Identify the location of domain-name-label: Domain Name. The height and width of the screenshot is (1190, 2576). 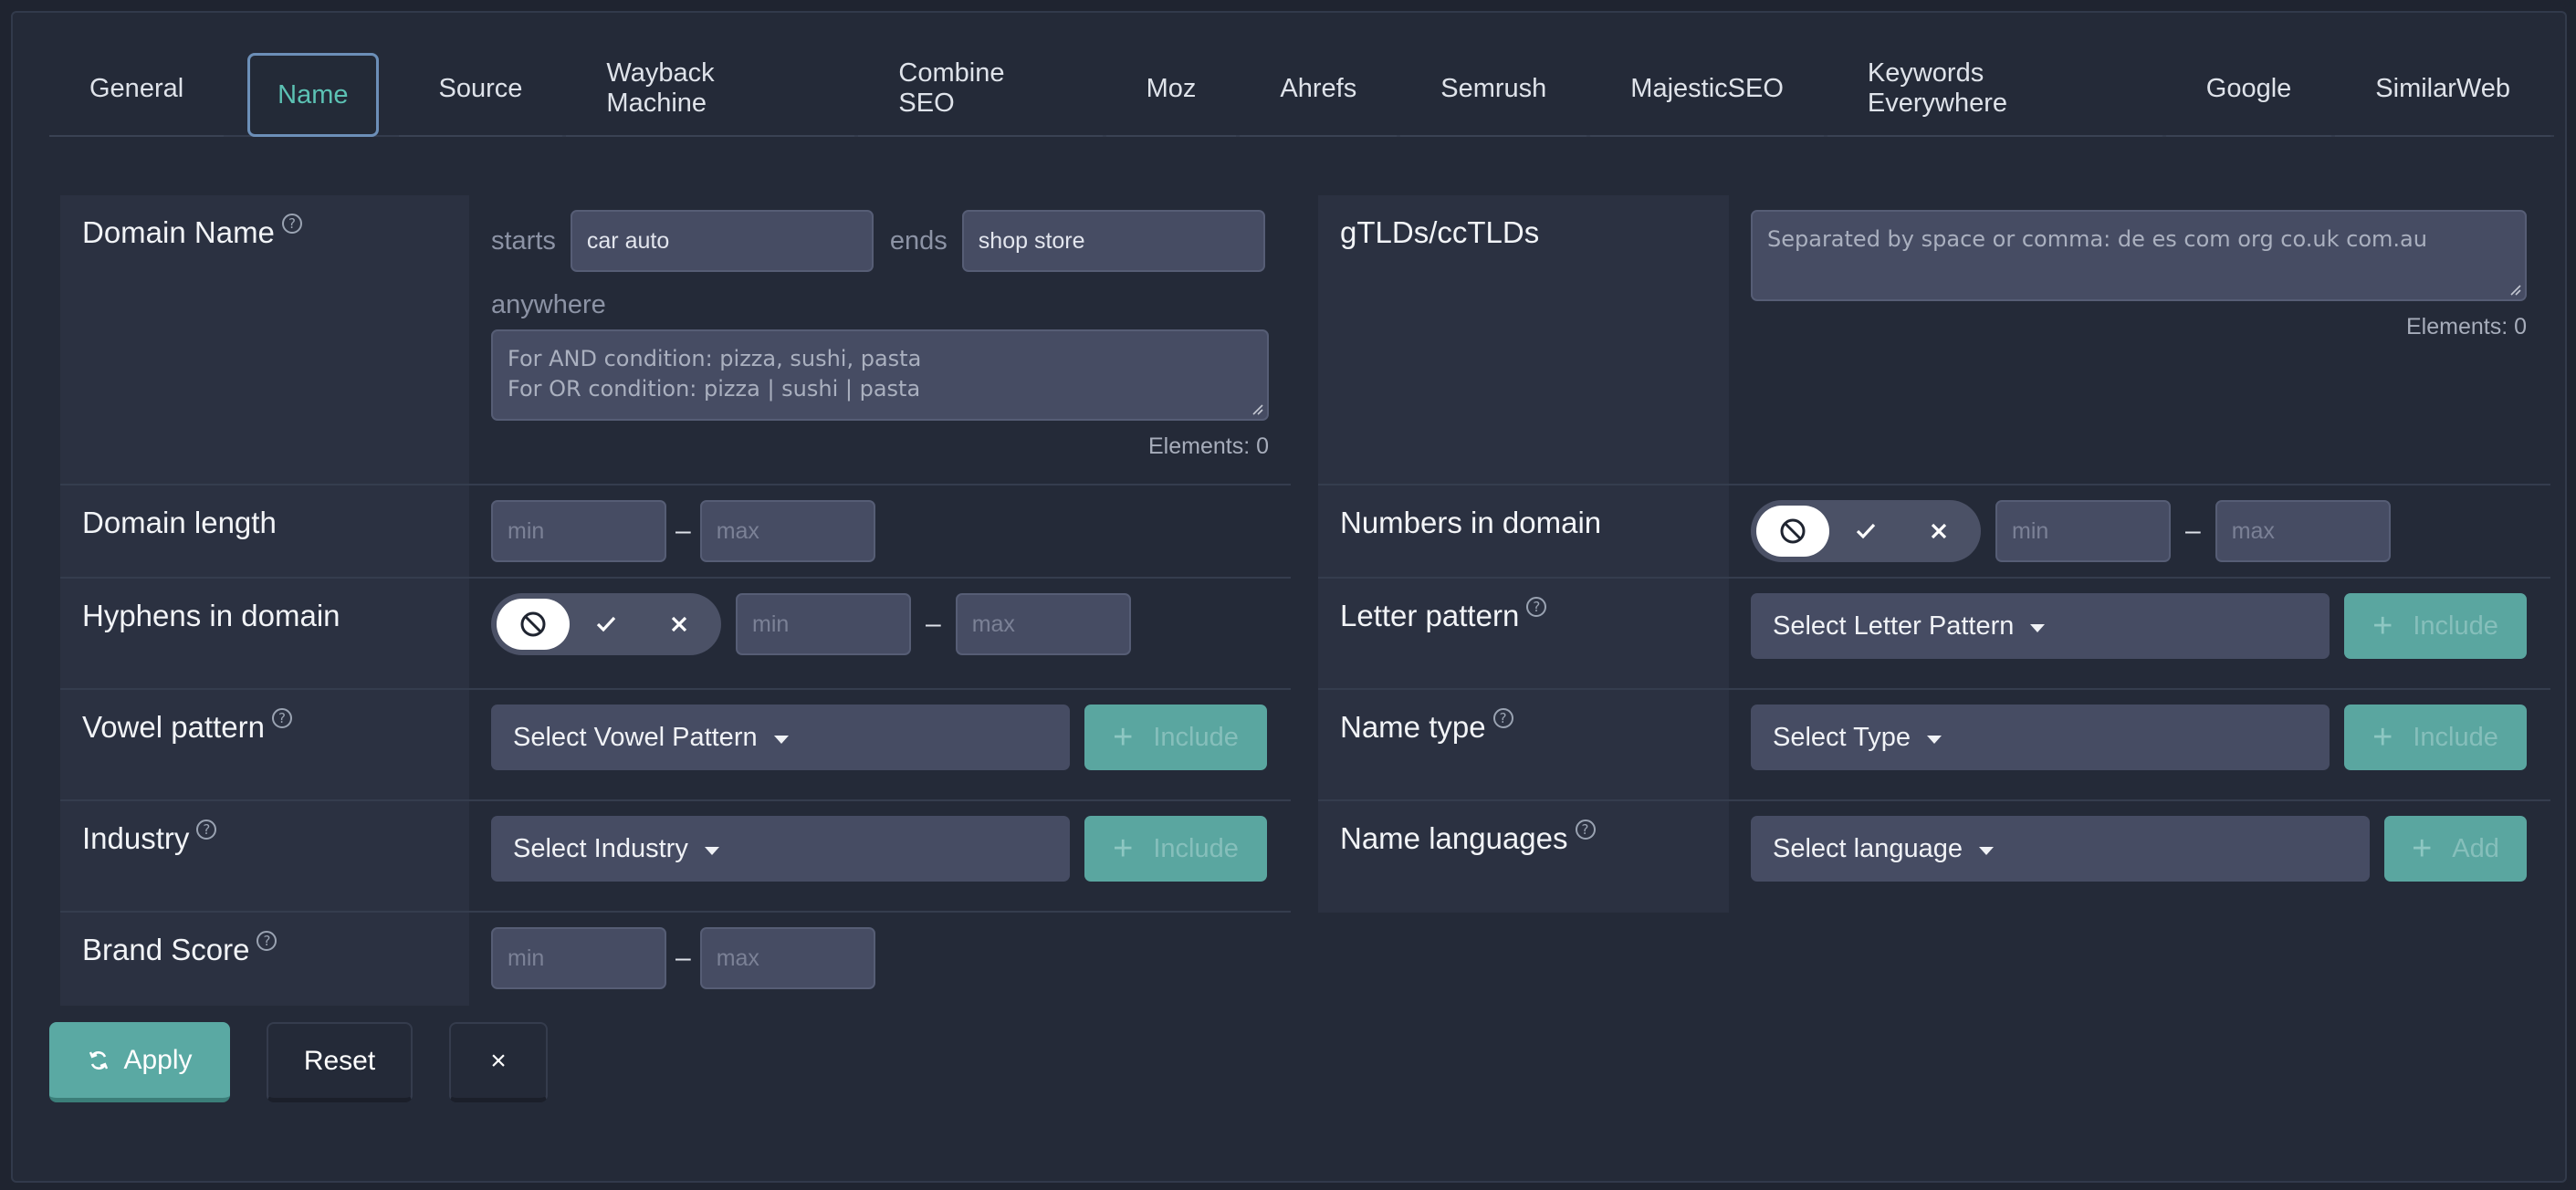
(178, 232).